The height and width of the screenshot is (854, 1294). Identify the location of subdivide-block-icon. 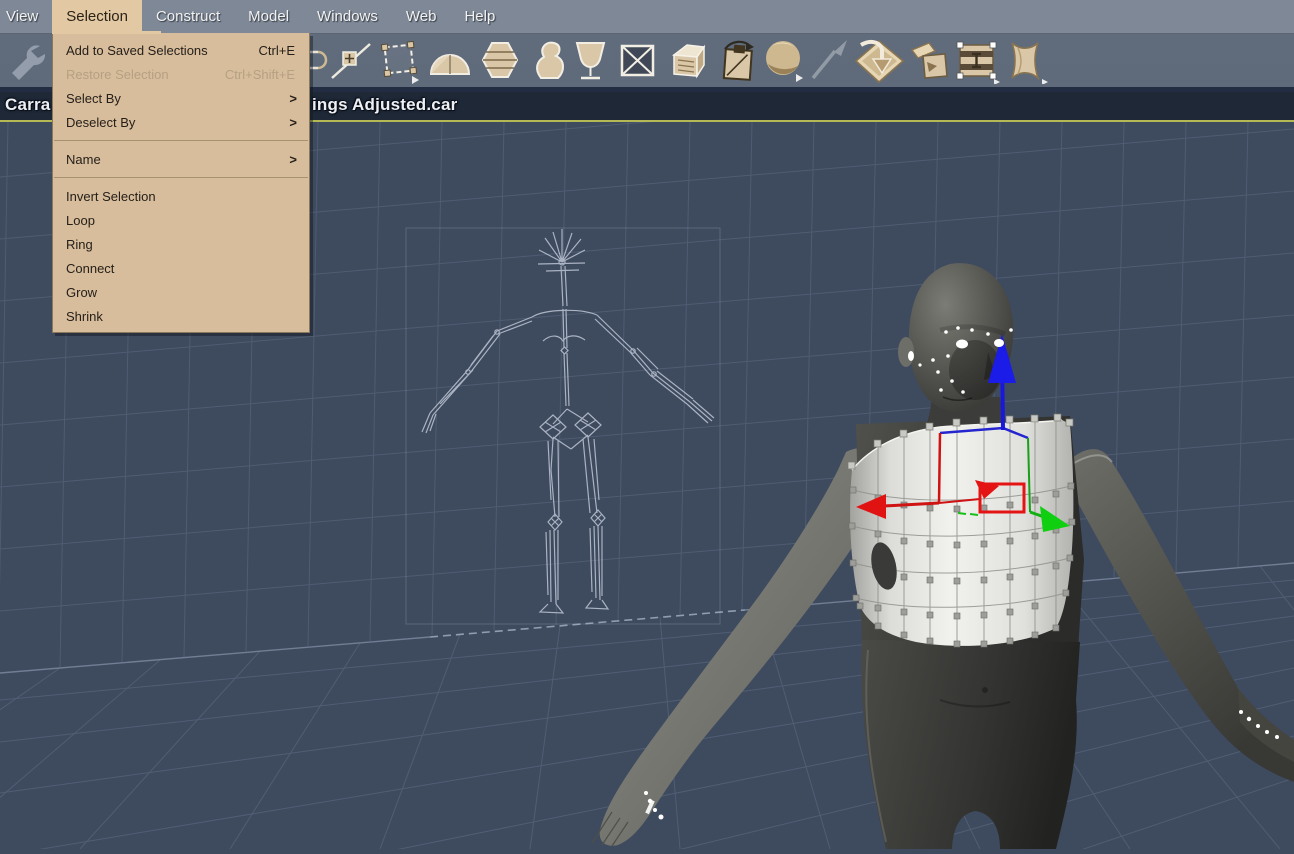
(977, 61).